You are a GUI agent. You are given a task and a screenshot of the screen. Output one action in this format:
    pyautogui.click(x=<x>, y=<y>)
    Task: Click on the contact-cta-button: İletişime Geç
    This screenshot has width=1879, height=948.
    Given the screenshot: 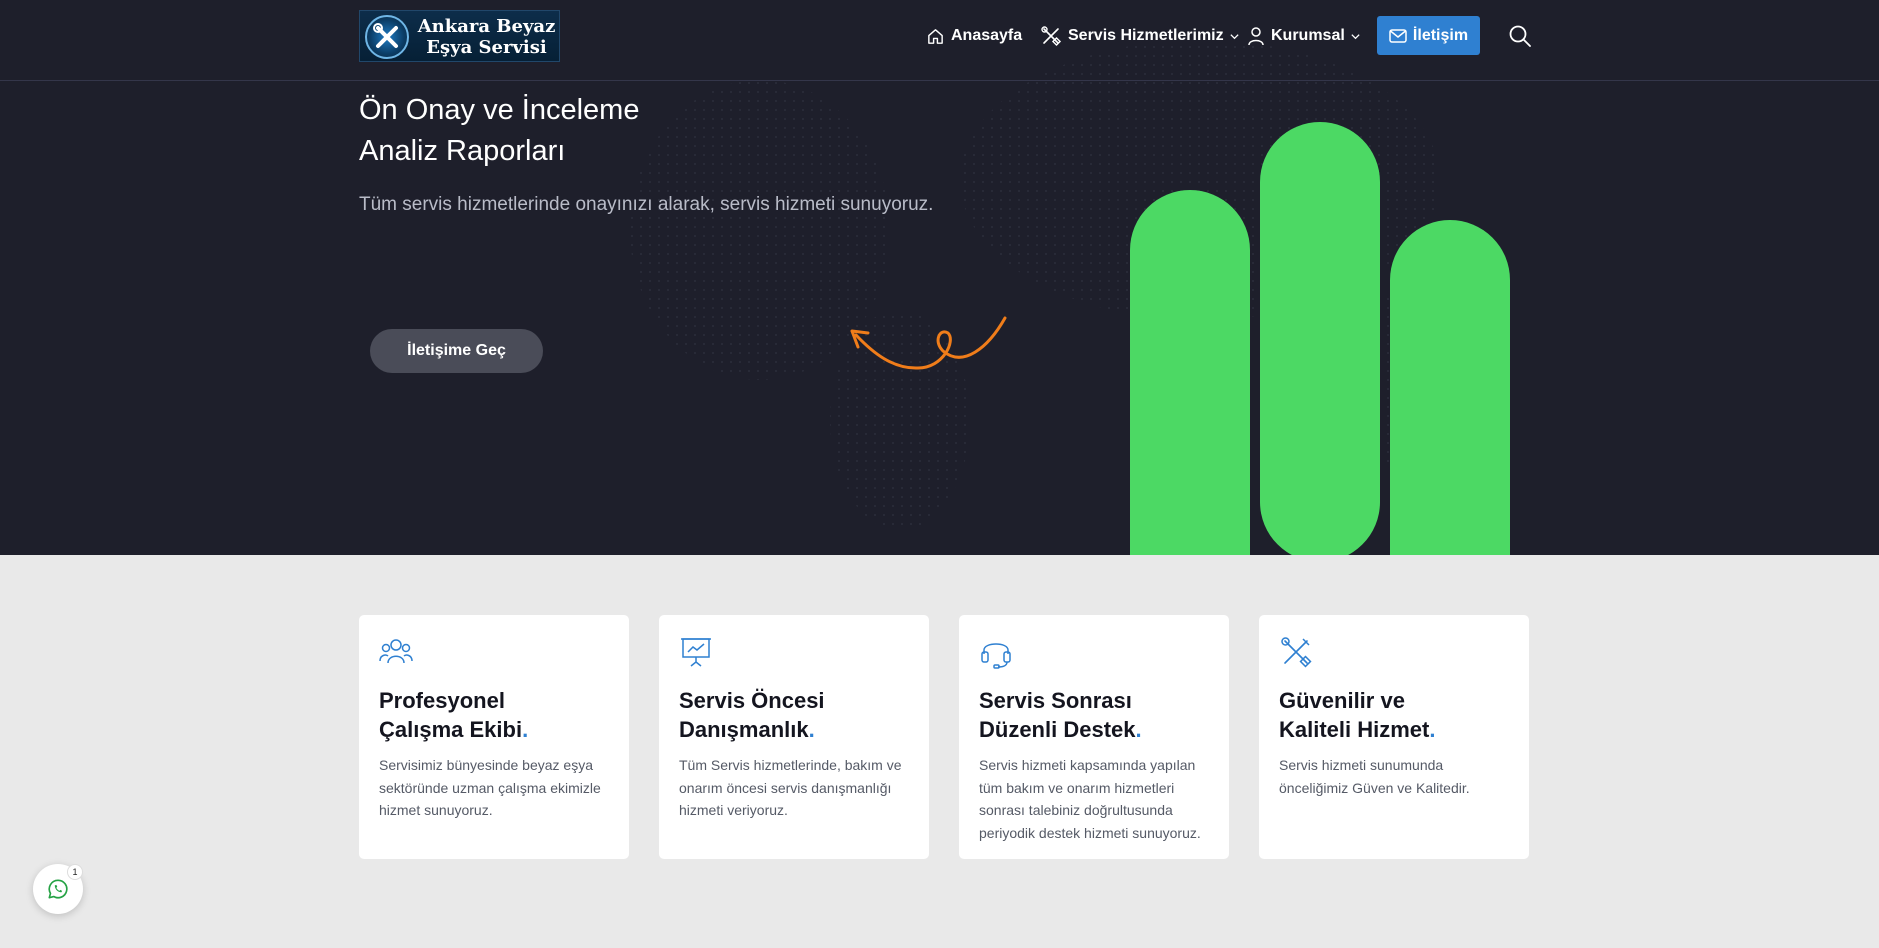 What is the action you would take?
    pyautogui.click(x=456, y=351)
    